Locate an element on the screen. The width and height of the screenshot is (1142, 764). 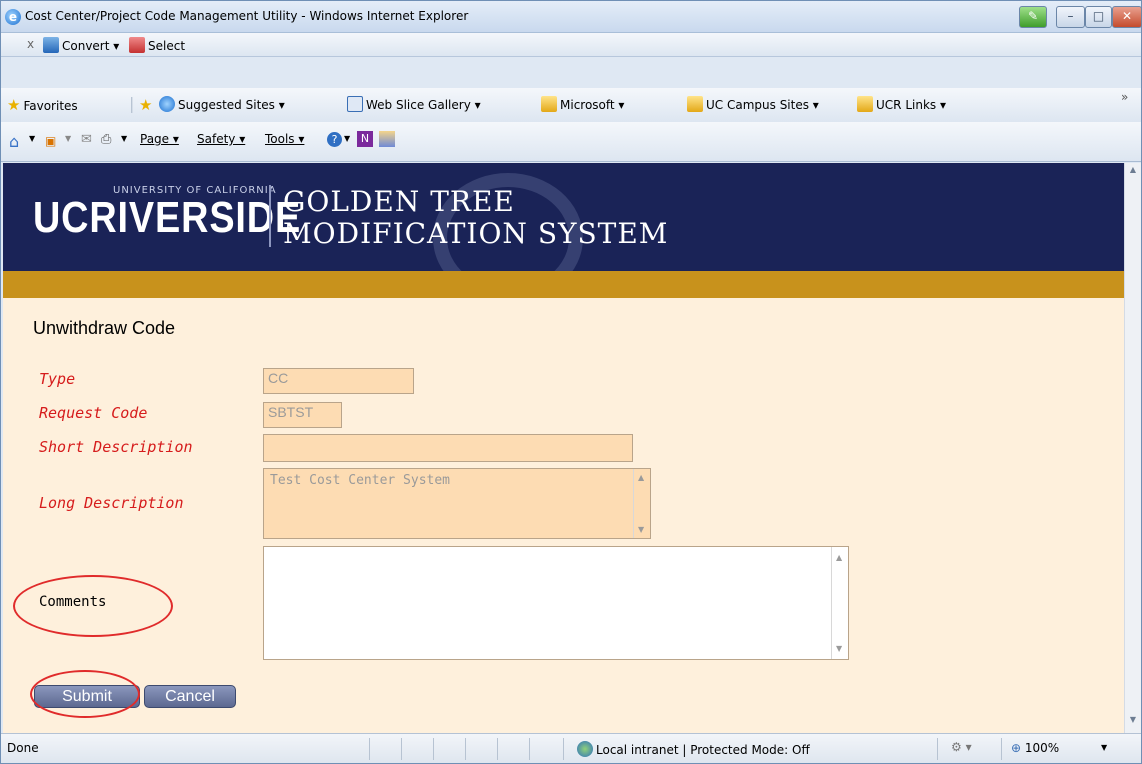
print-icon: ⎙ is located at coordinates (106, 139).